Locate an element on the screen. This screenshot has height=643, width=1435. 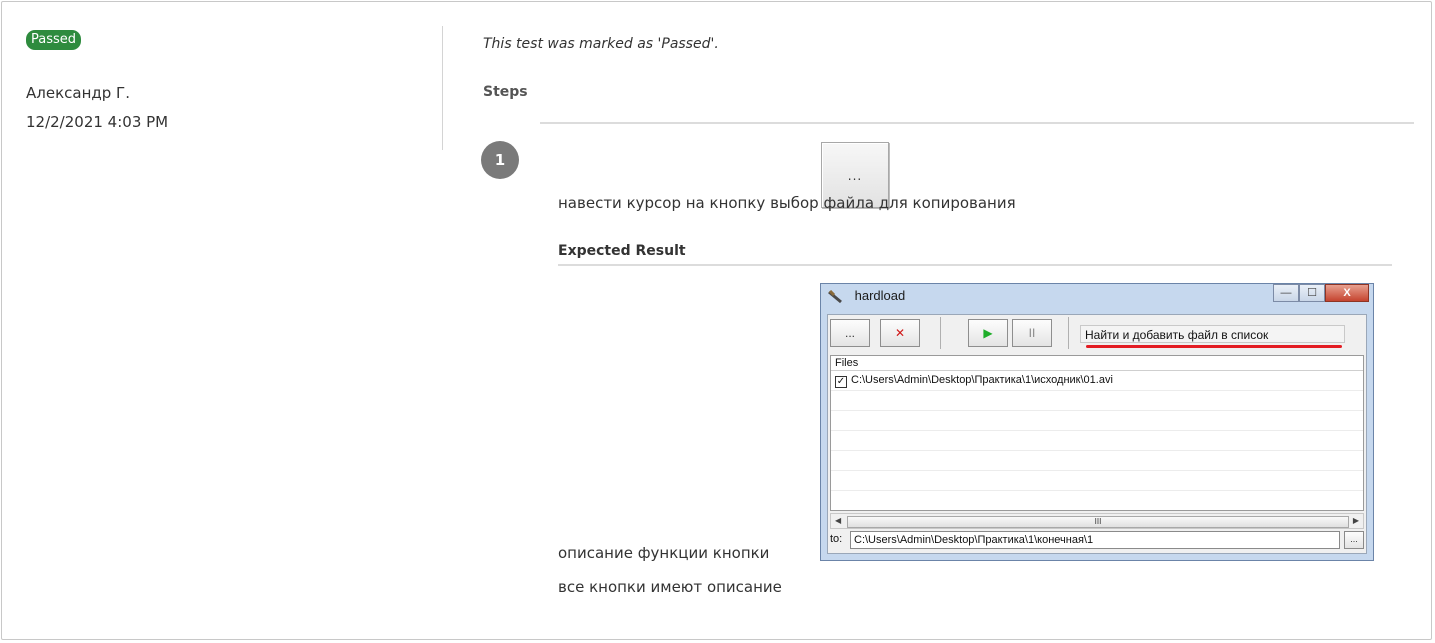
minimize-icon: — is located at coordinates (1286, 293).